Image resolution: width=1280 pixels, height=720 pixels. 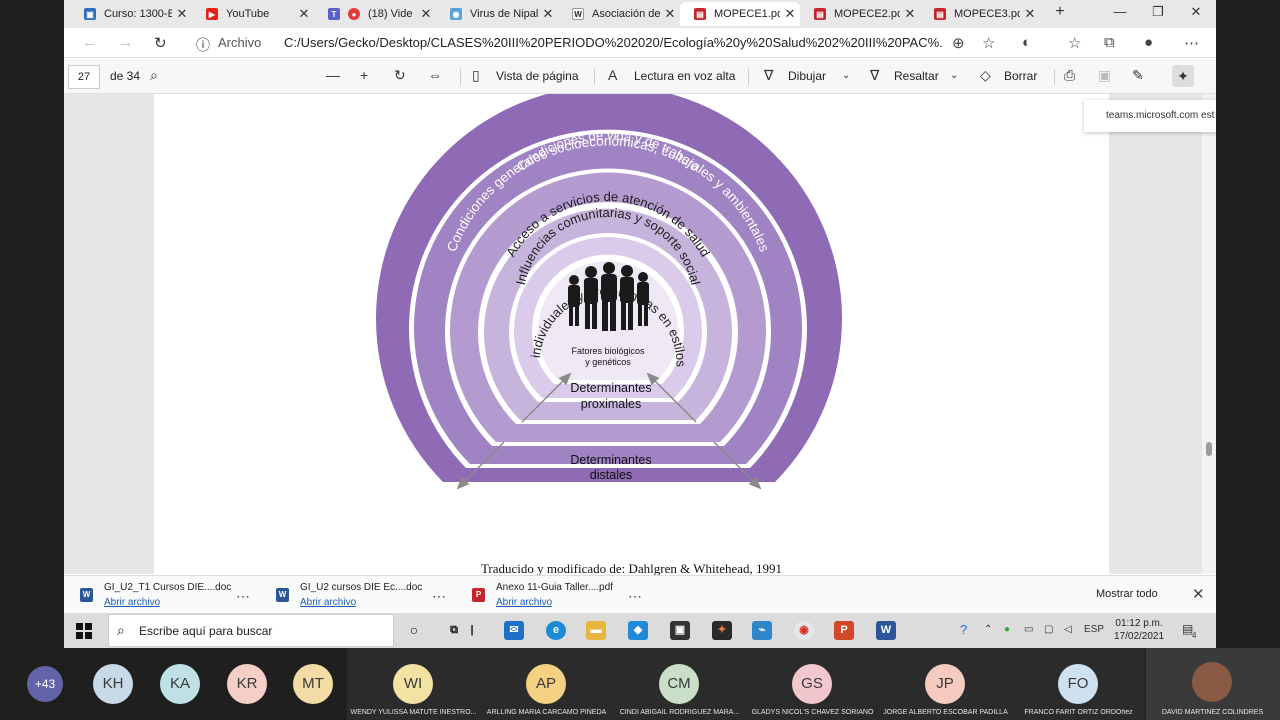 What do you see at coordinates (916, 76) in the screenshot?
I see `highlight-button: Resaltar` at bounding box center [916, 76].